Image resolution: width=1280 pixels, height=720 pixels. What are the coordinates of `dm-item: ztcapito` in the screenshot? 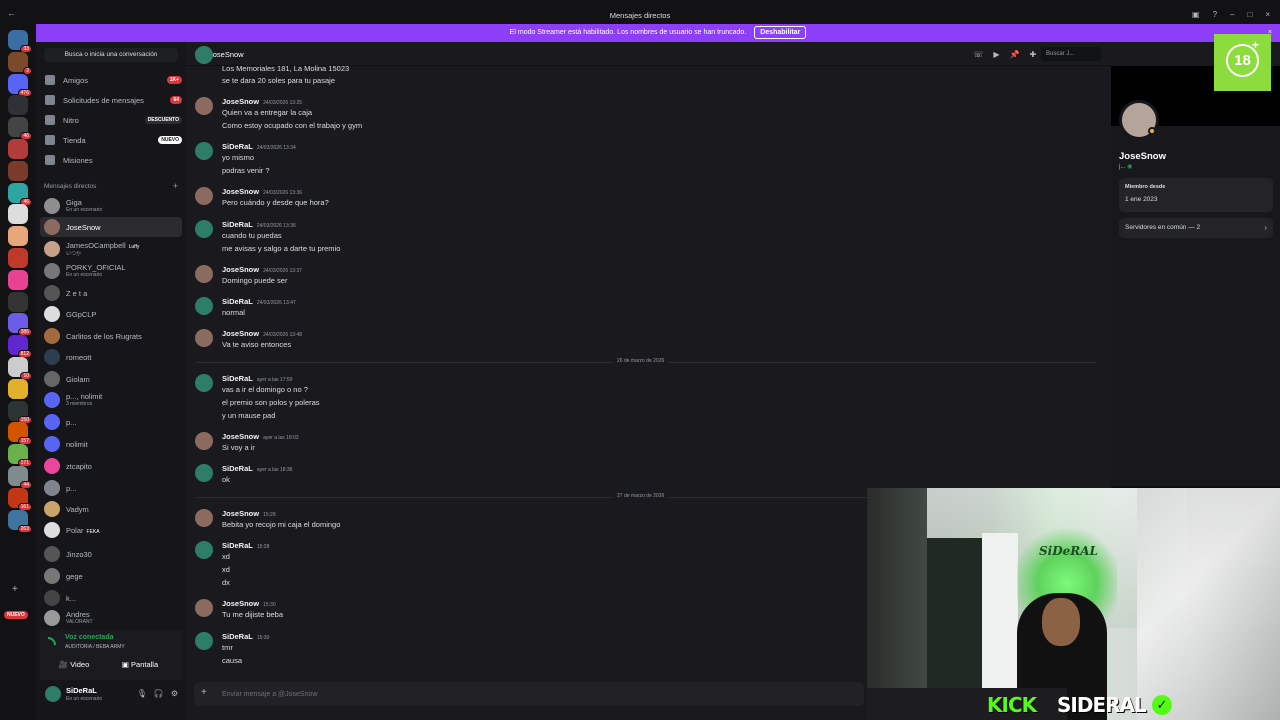 It's located at (111, 466).